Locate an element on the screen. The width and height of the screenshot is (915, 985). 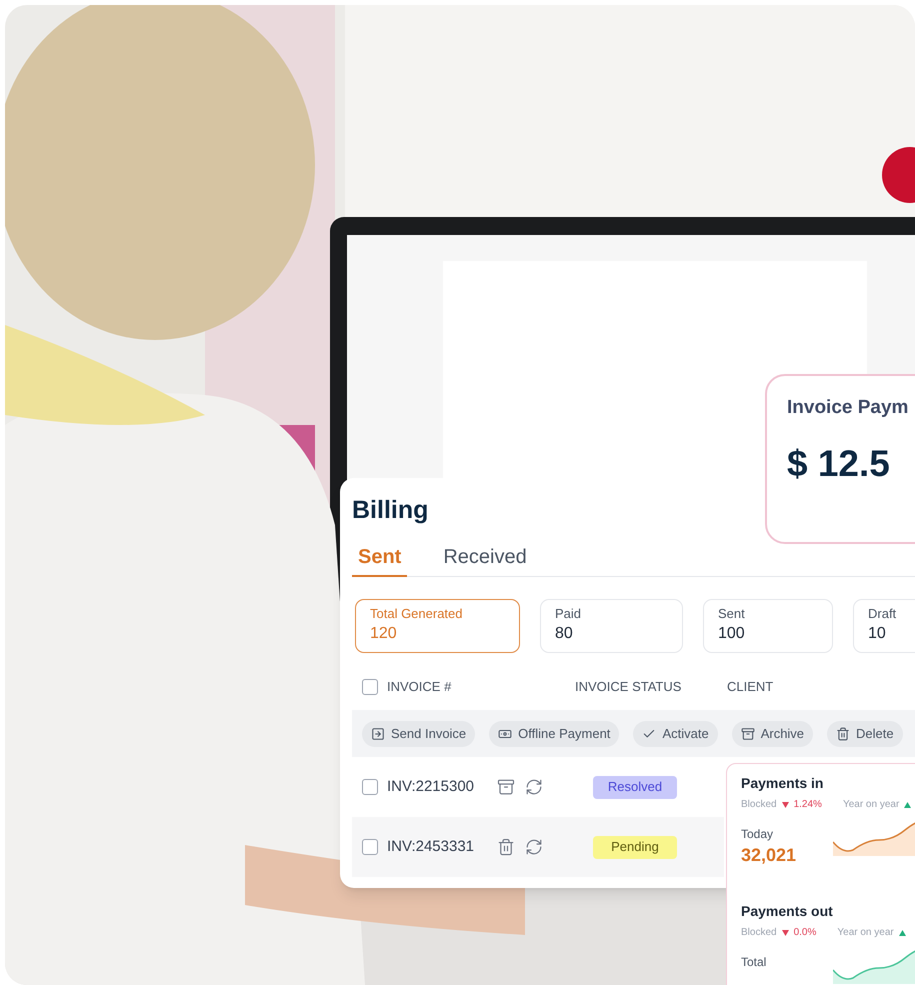
status-badge: Pending is located at coordinates (635, 847).